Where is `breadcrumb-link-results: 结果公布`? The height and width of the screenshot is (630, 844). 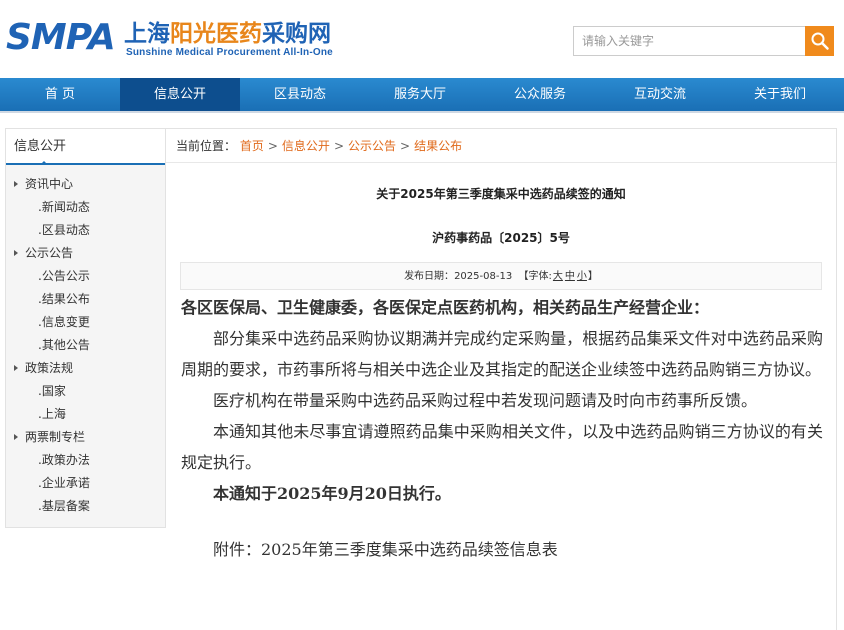
breadcrumb-link-results: 结果公布 is located at coordinates (438, 146).